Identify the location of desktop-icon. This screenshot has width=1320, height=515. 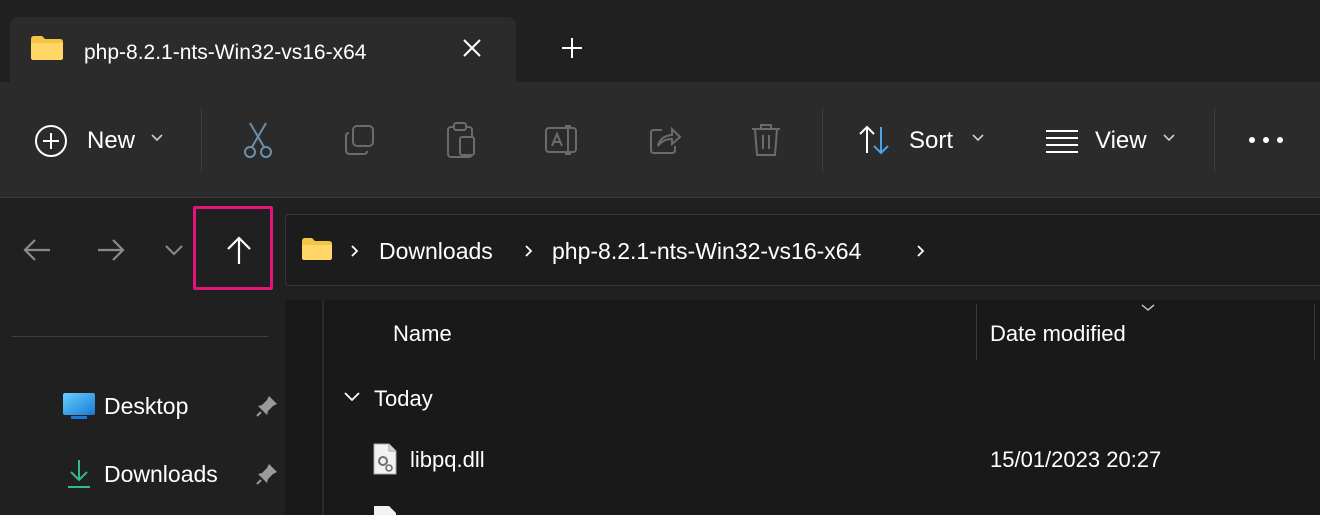
(79, 406).